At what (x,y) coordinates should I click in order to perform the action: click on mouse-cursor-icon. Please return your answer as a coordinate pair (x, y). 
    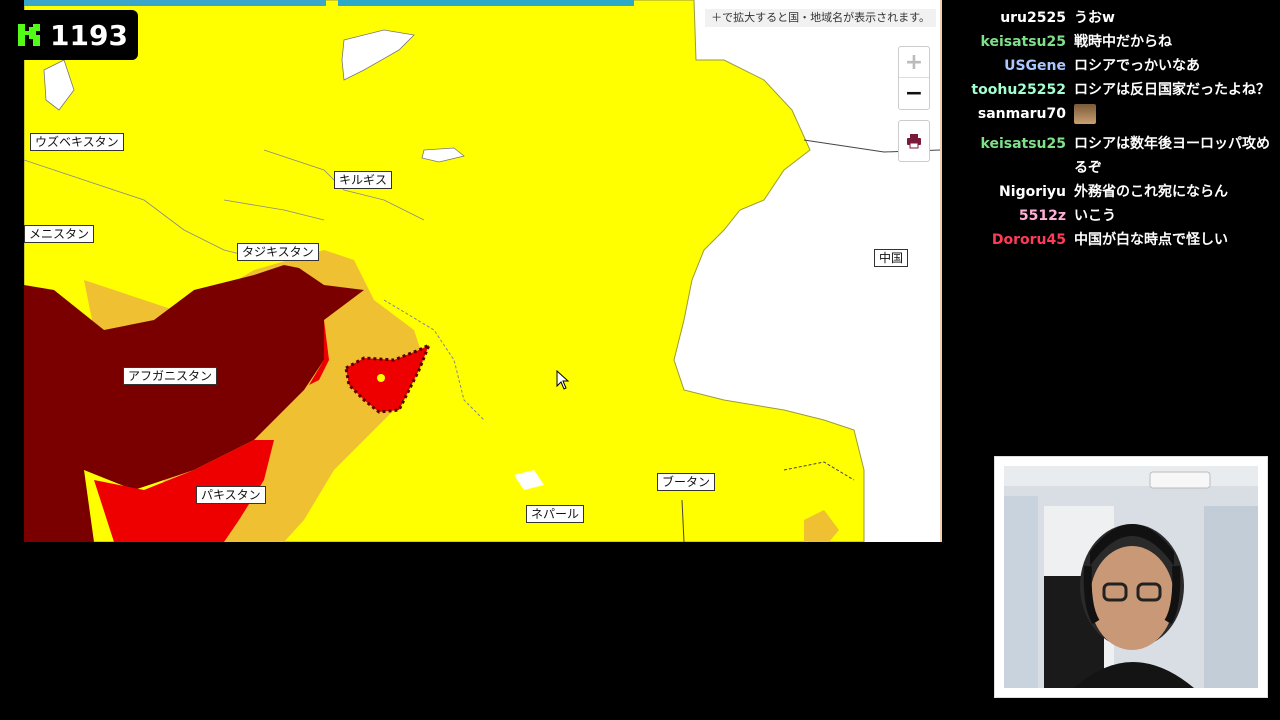
    Looking at the image, I should click on (563, 380).